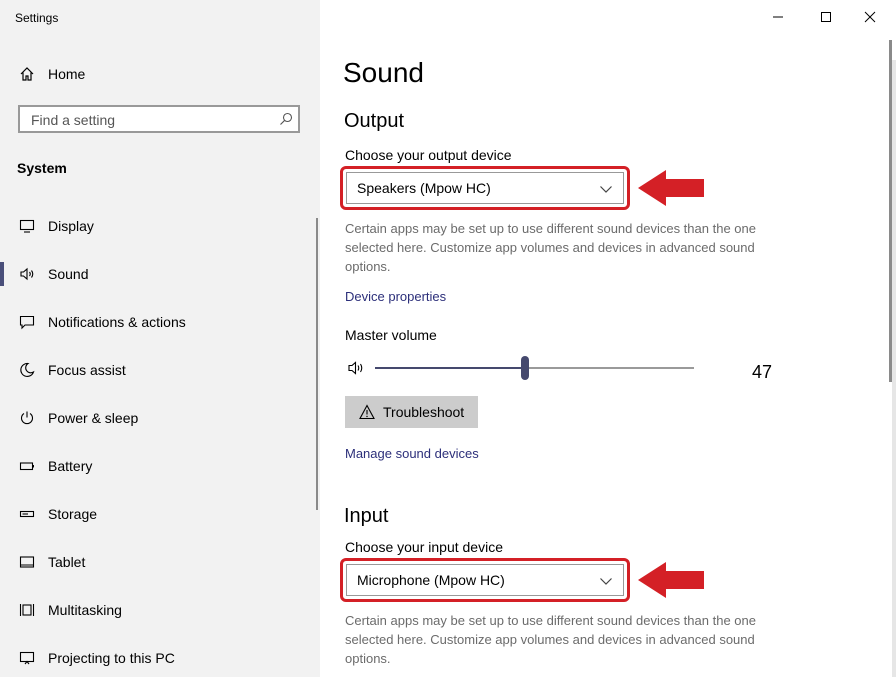 Image resolution: width=896 pixels, height=678 pixels. Describe the element at coordinates (286, 119) in the screenshot. I see `search-icon` at that location.